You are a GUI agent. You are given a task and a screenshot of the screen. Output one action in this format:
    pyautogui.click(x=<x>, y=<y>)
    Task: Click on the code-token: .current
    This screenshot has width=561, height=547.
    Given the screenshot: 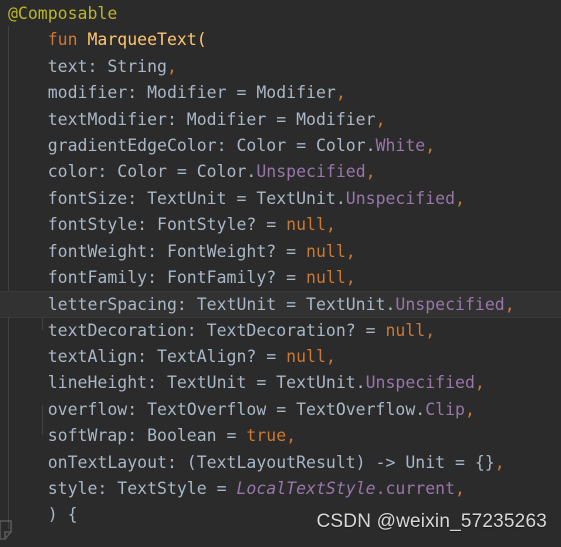 What is the action you would take?
    pyautogui.click(x=415, y=489)
    